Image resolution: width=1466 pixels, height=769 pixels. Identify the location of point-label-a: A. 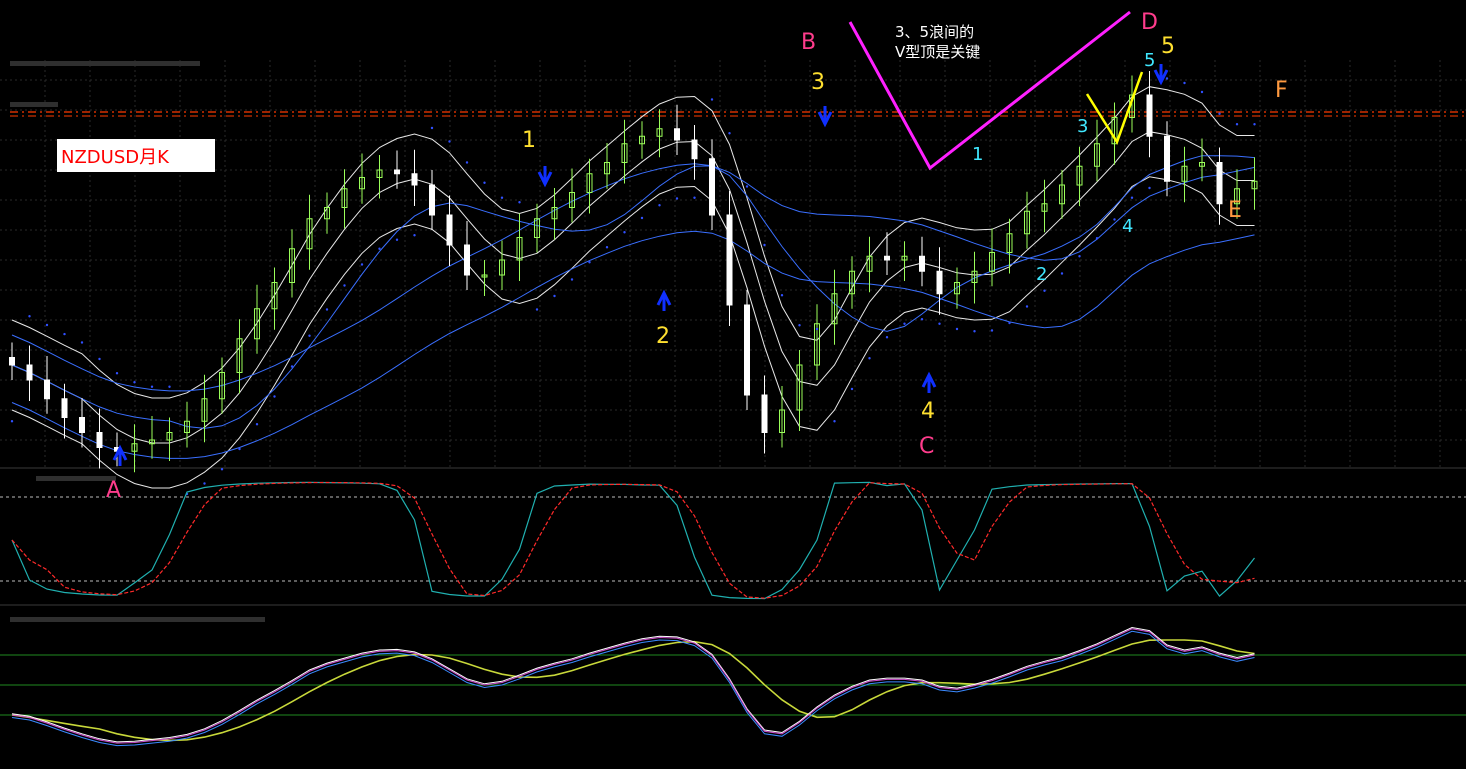
(114, 490).